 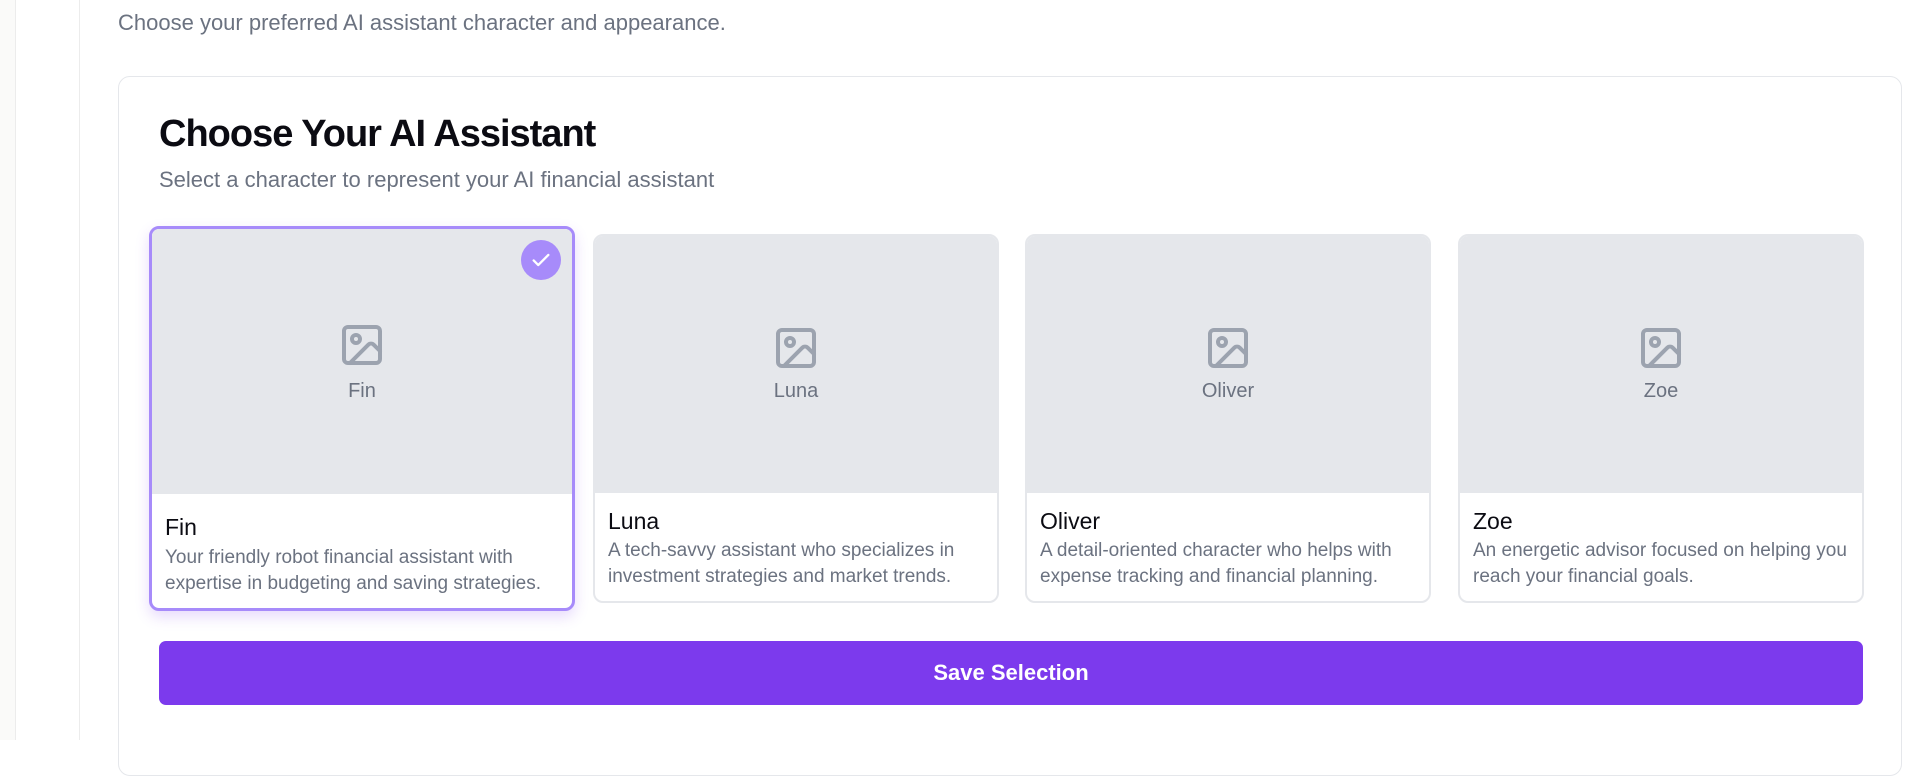 I want to click on character-image-placeholder: Fin, so click(x=362, y=361).